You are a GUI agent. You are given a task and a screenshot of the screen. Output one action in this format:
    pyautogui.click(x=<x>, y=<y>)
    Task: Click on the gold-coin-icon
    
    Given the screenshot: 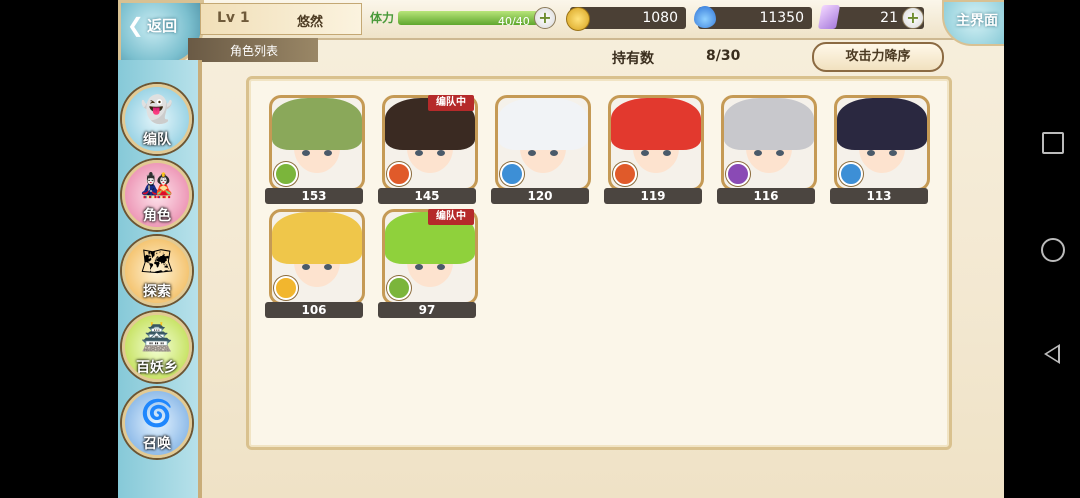 What is the action you would take?
    pyautogui.click(x=578, y=19)
    